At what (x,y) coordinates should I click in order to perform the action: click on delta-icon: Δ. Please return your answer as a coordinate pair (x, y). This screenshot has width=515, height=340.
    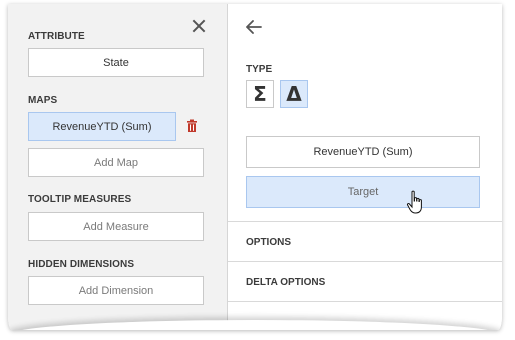
    Looking at the image, I should click on (294, 94).